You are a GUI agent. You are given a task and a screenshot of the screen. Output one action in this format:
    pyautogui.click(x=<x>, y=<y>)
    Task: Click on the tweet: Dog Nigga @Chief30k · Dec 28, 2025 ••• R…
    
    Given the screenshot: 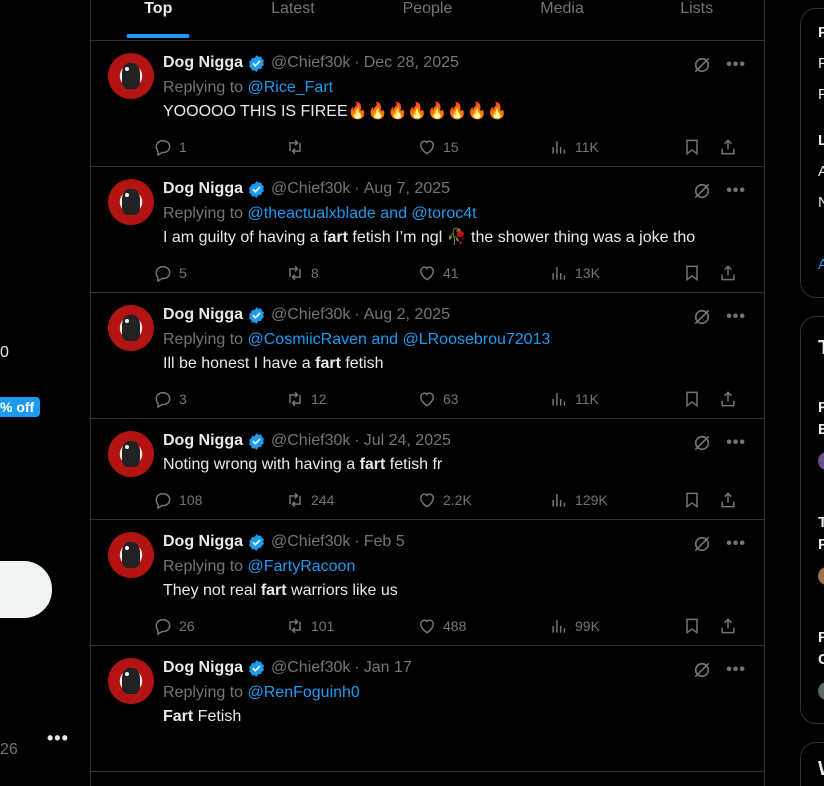 What is the action you would take?
    pyautogui.click(x=427, y=104)
    